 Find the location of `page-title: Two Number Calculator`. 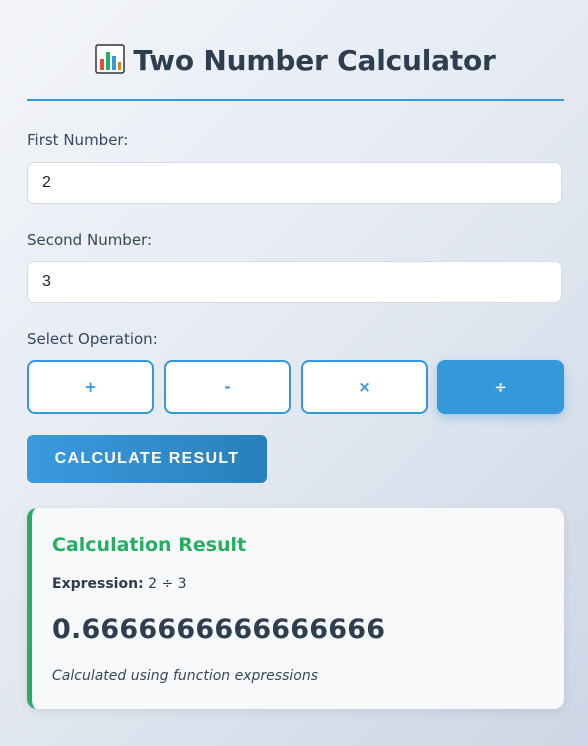

page-title: Two Number Calculator is located at coordinates (295, 60).